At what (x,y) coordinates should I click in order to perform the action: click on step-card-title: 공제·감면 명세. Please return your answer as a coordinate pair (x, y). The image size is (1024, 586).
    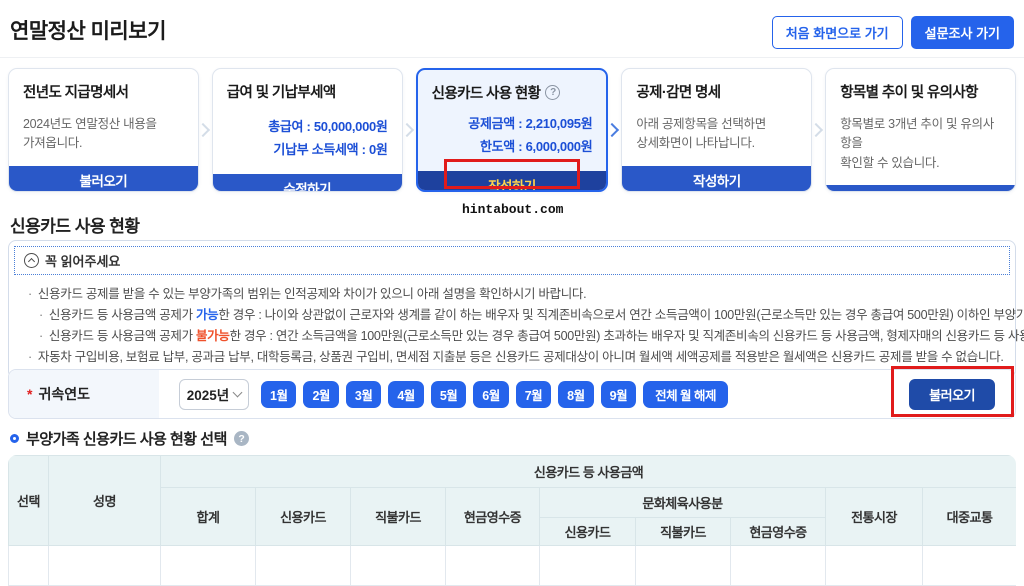
    Looking at the image, I should click on (678, 93).